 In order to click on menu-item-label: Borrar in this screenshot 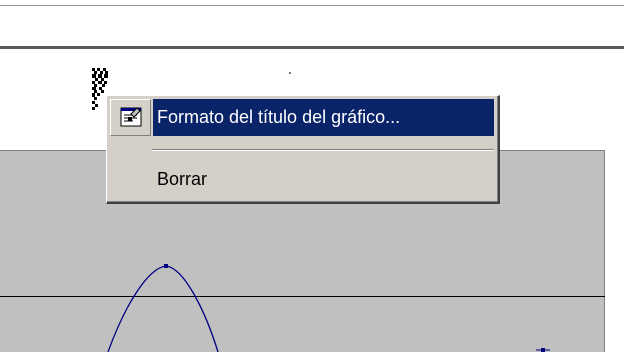, I will do `click(182, 179)`.